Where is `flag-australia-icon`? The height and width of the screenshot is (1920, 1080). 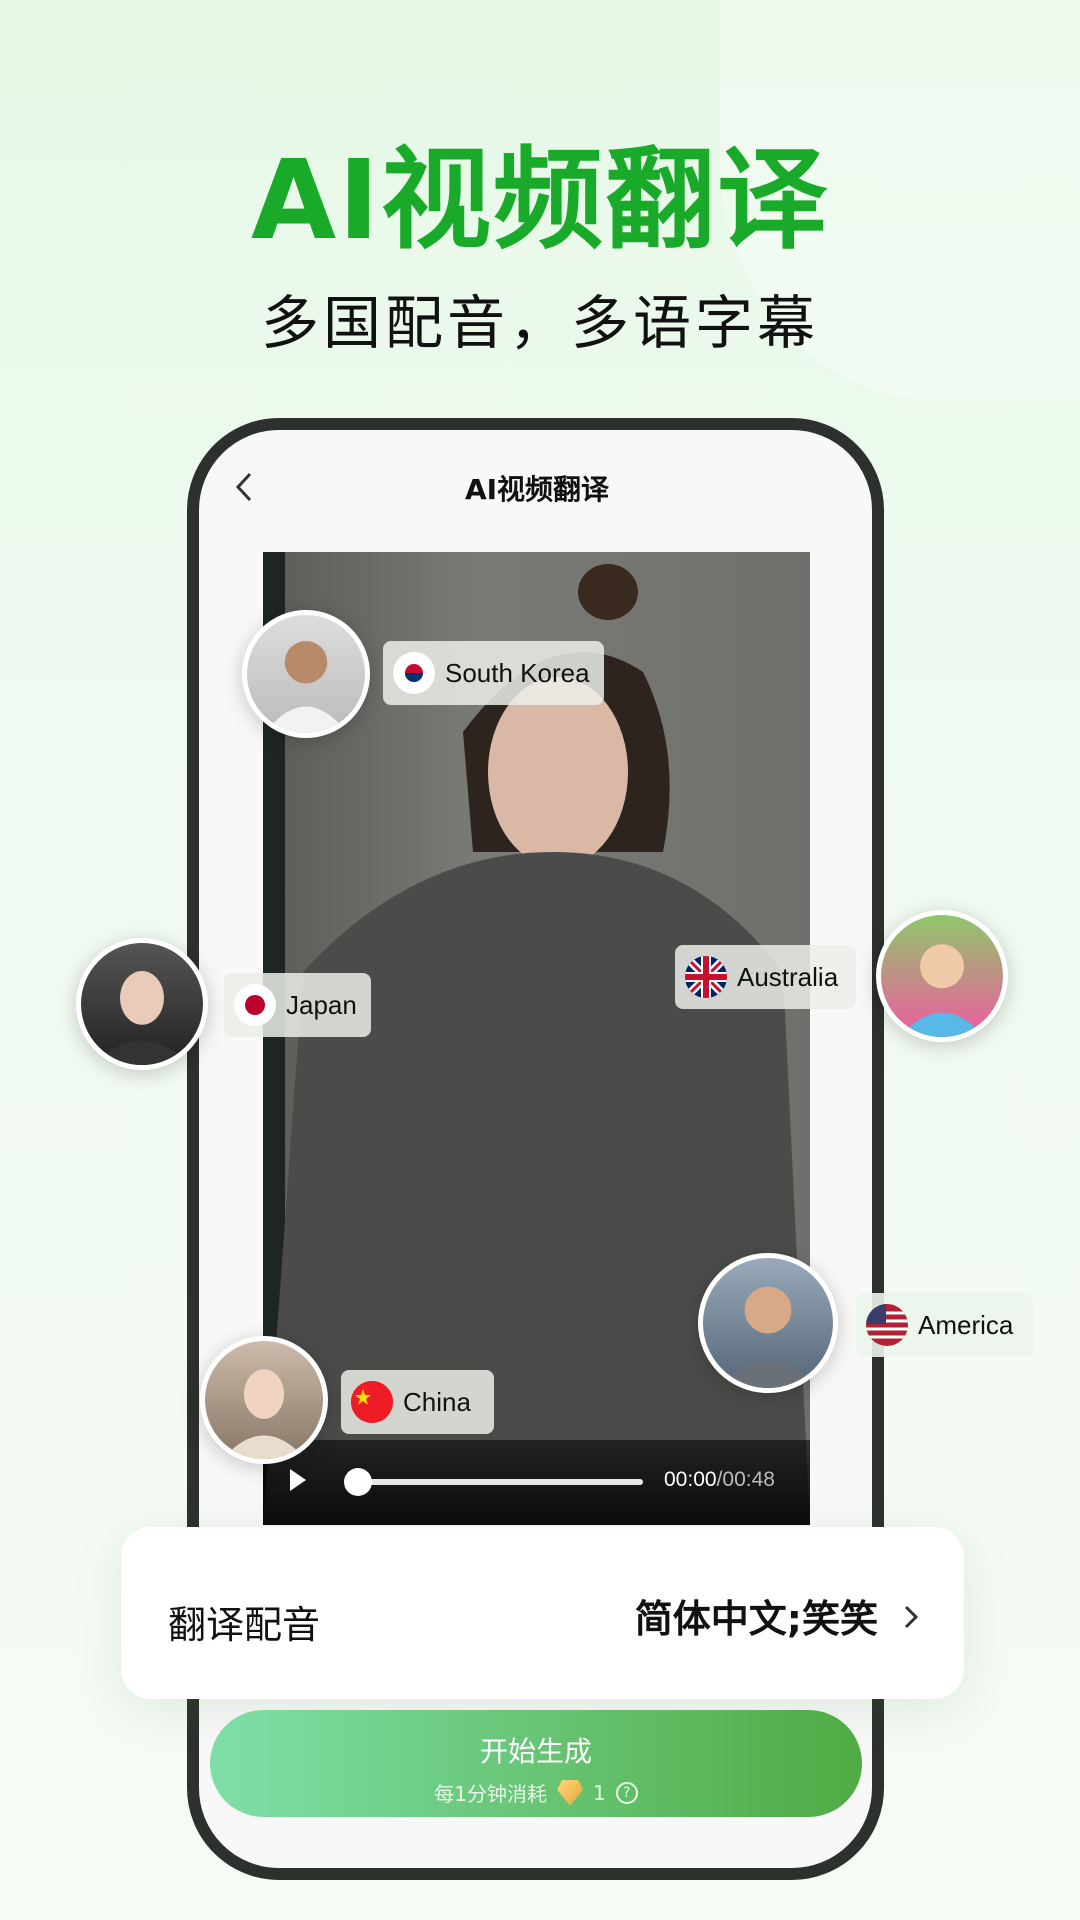
flag-australia-icon is located at coordinates (706, 977).